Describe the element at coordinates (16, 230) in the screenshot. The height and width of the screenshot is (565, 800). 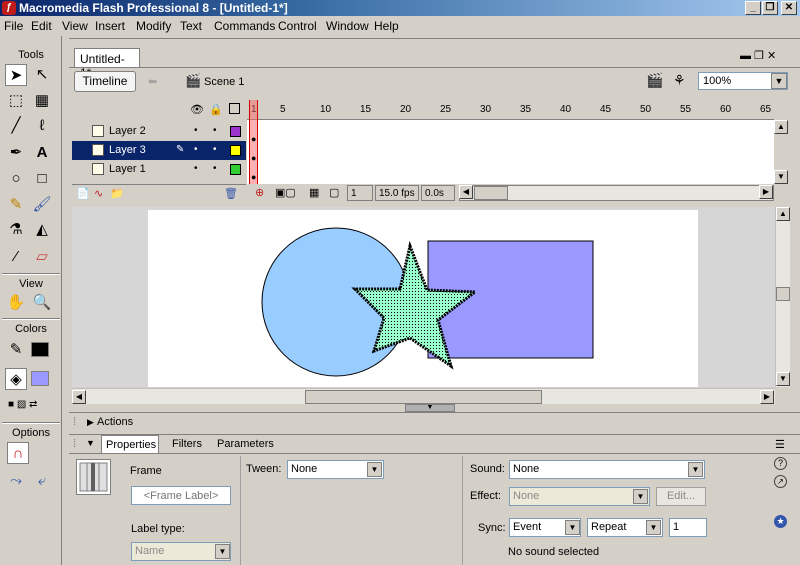
I see `ink-bottle-tool-icon: ⚗` at that location.